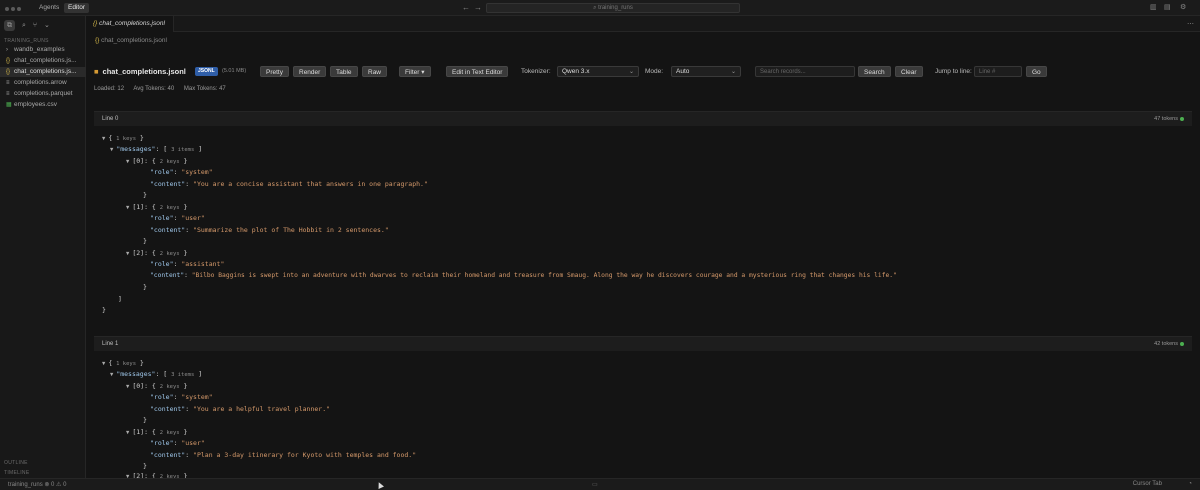 This screenshot has width=1200, height=490. What do you see at coordinates (109, 89) in the screenshot?
I see `loaded-count: Loaded: 12` at bounding box center [109, 89].